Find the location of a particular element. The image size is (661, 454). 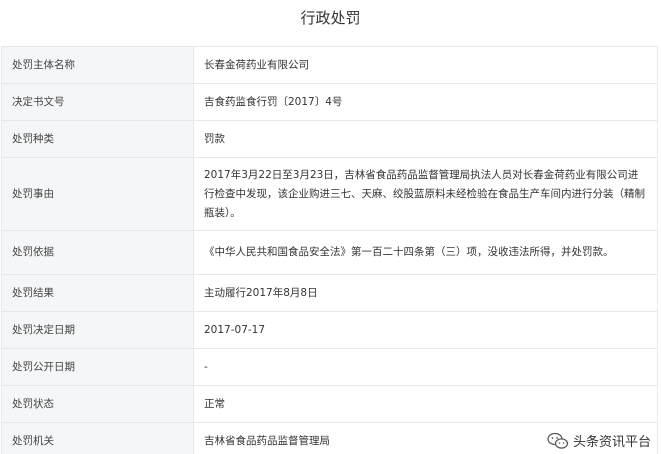

row-value-penalty-status: 正常 is located at coordinates (425, 404).